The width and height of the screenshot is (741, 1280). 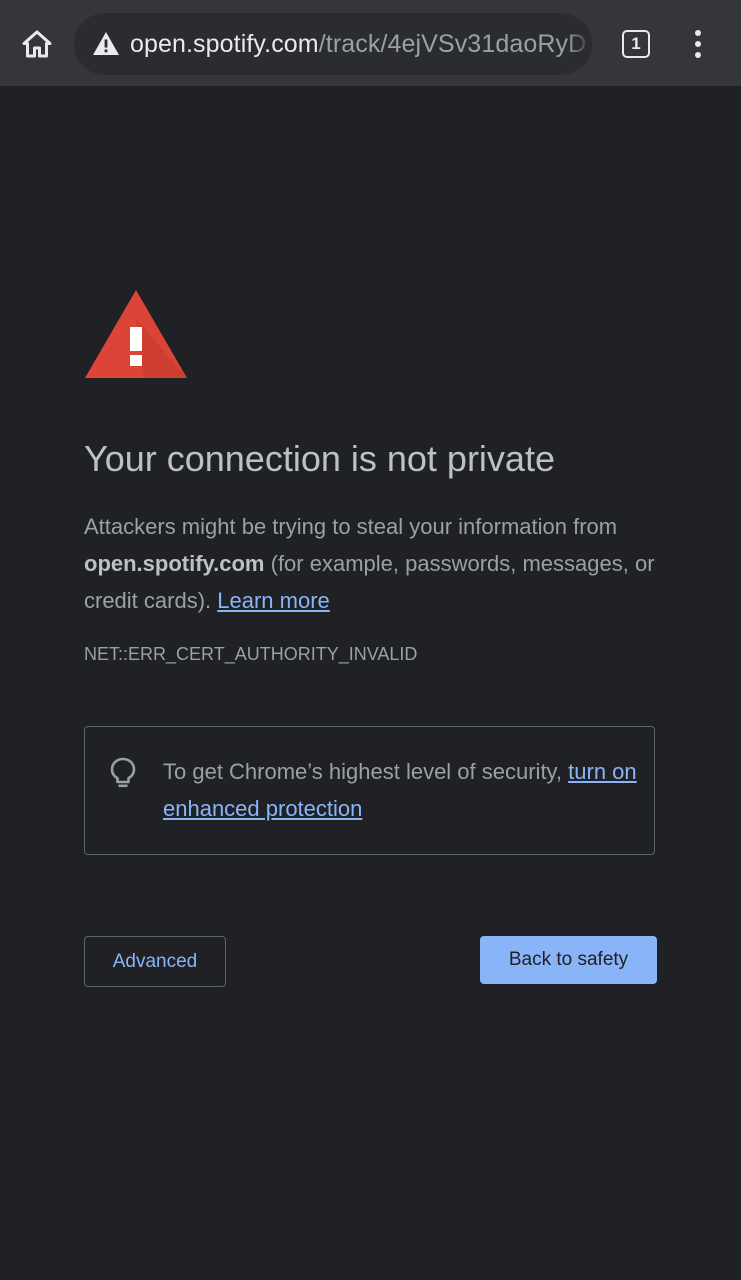 What do you see at coordinates (123, 772) in the screenshot?
I see `lightbulb-icon` at bounding box center [123, 772].